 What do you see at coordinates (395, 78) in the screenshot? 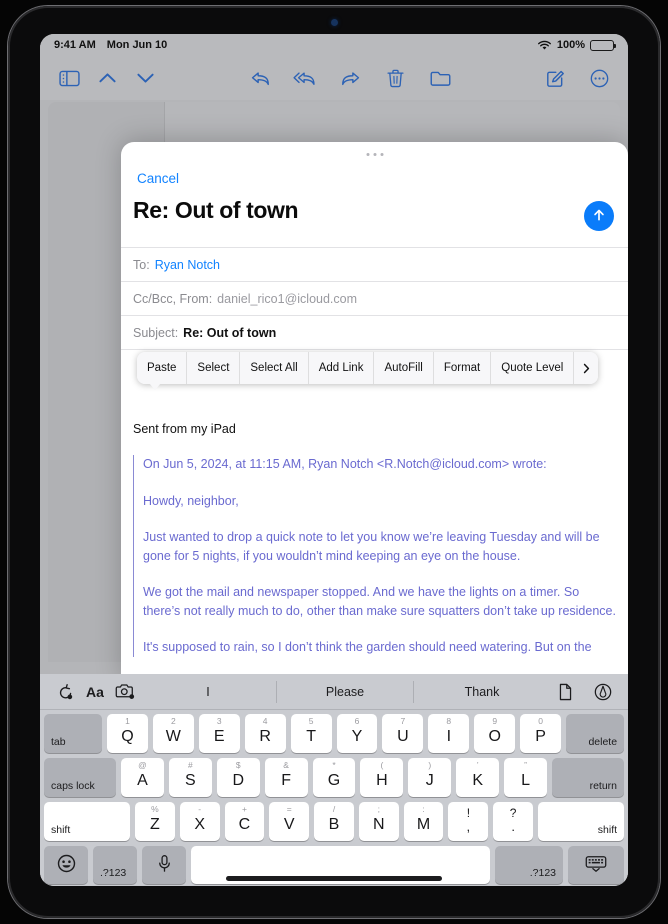
I see `trash-icon` at bounding box center [395, 78].